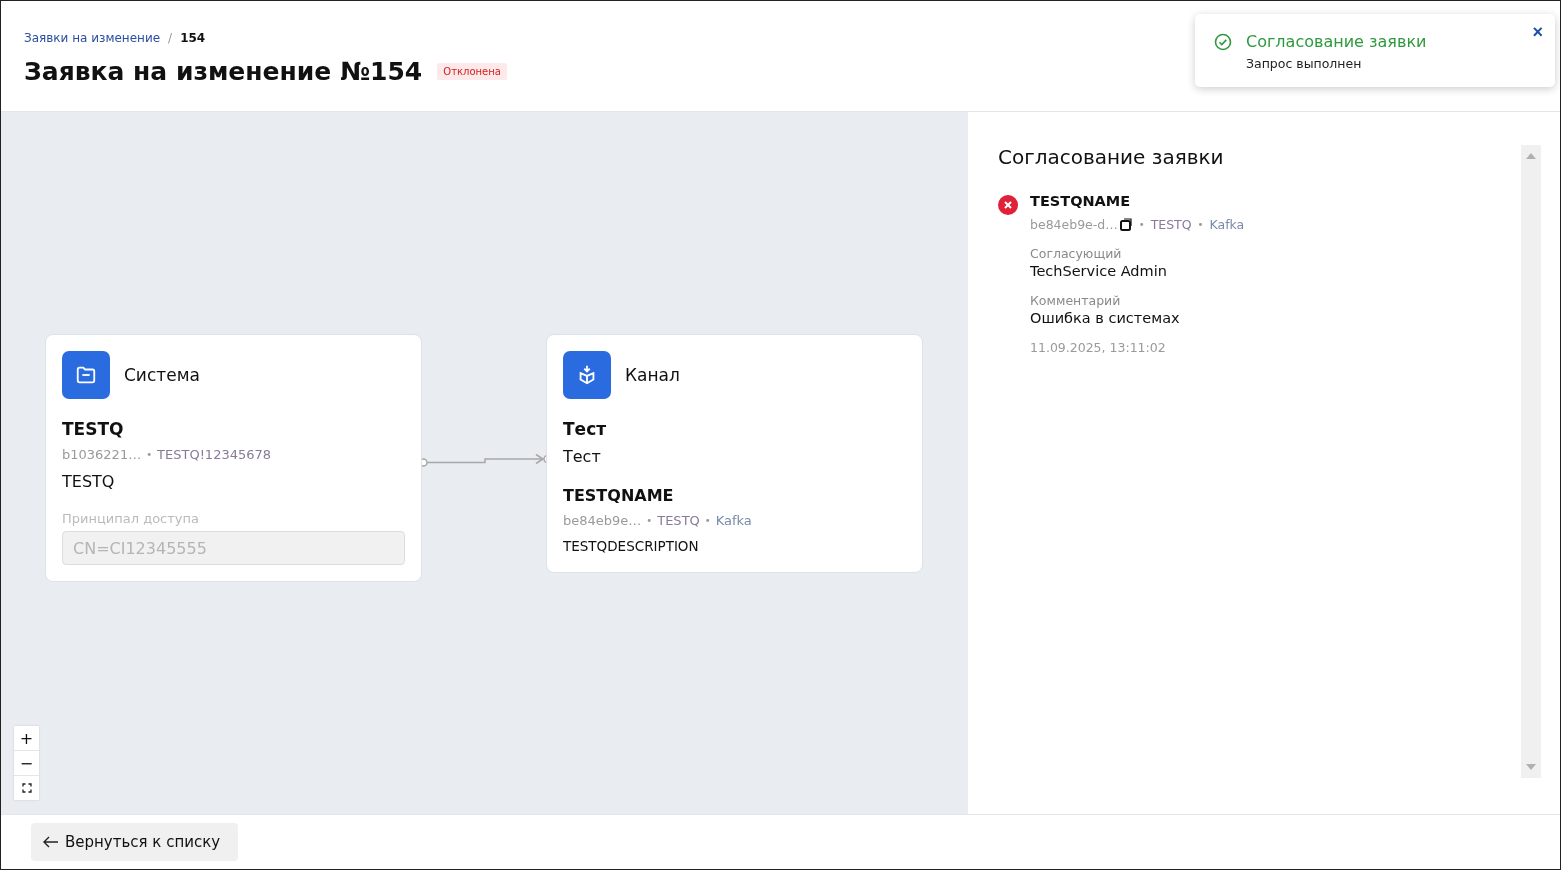 This screenshot has height=870, width=1561. What do you see at coordinates (1304, 63) in the screenshot?
I see `toast-message: Запрос выполнен` at bounding box center [1304, 63].